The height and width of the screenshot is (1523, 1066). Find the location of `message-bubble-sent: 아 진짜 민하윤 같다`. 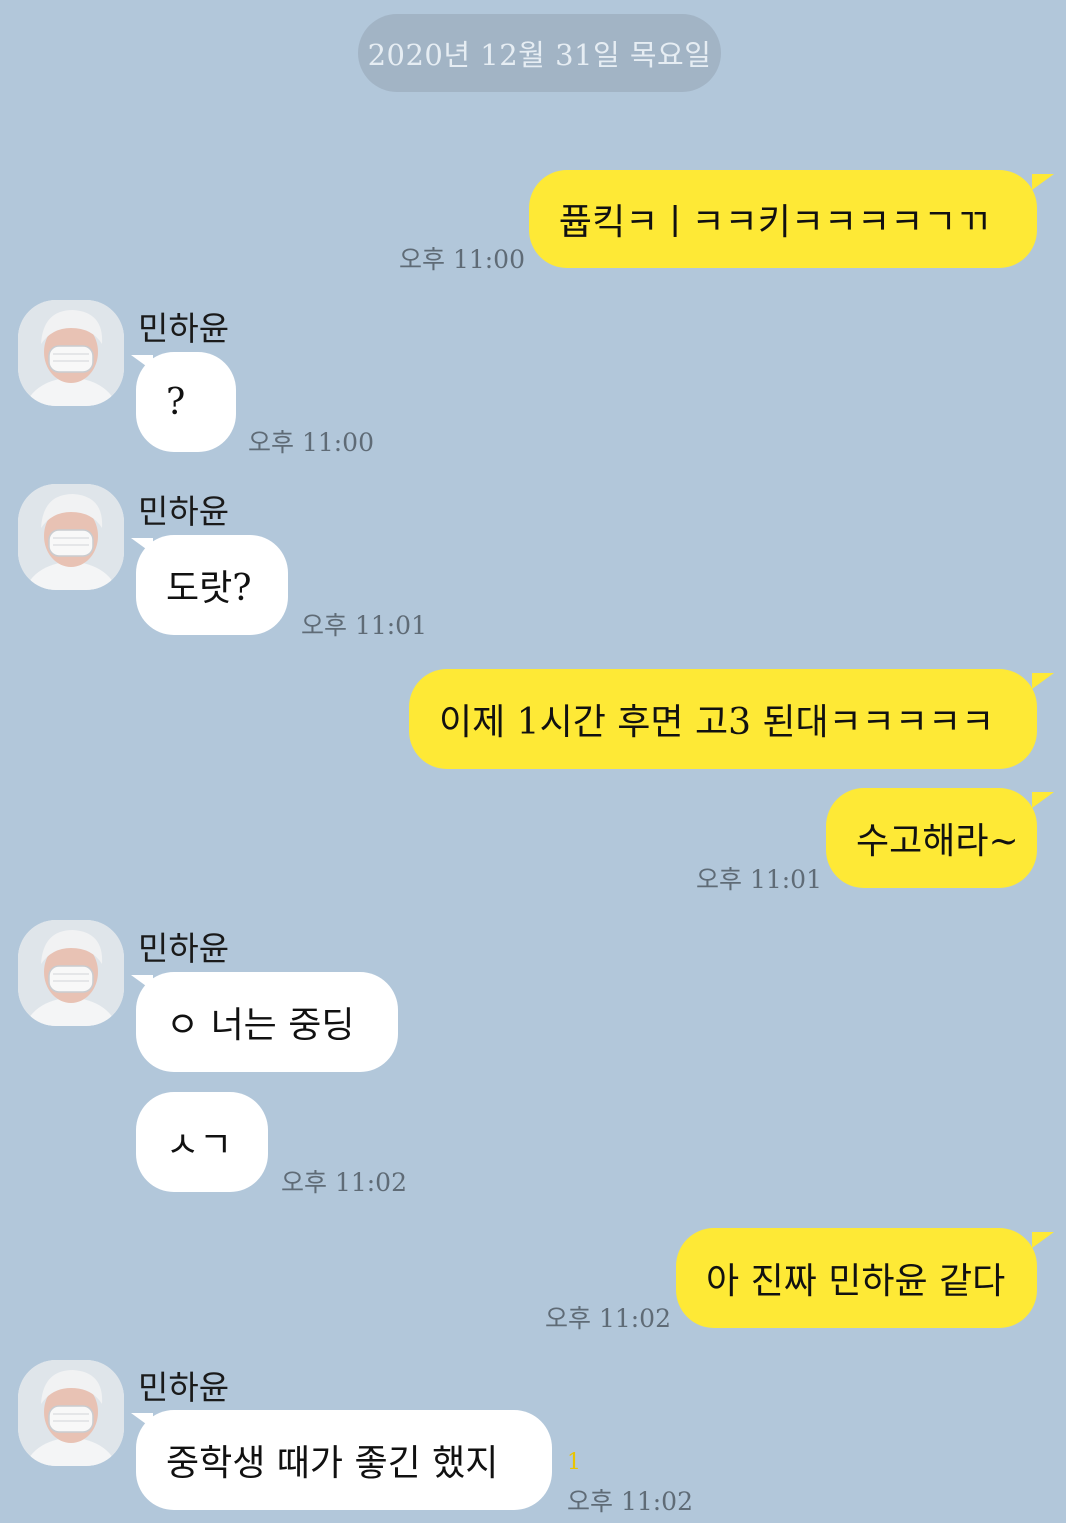

message-bubble-sent: 아 진짜 민하윤 같다 is located at coordinates (856, 1278).